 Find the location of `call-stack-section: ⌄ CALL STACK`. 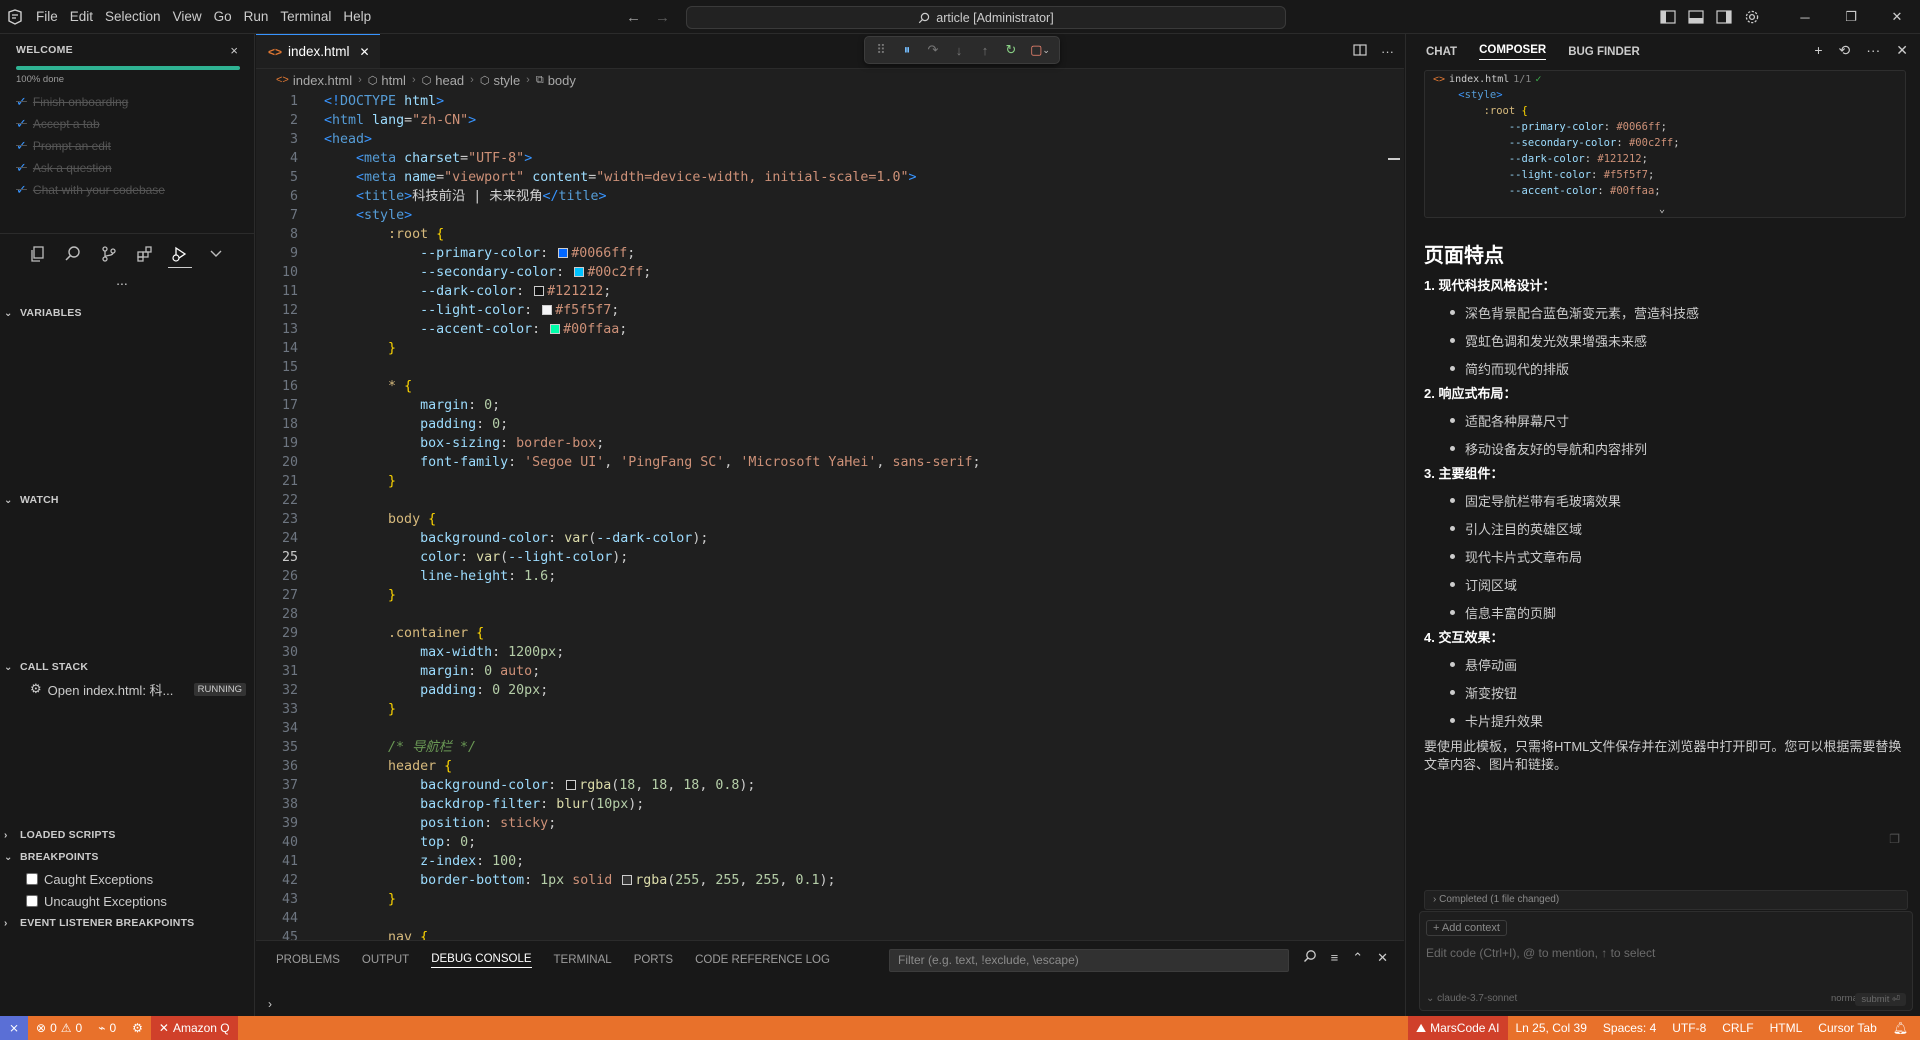

call-stack-section: ⌄ CALL STACK is located at coordinates (127, 667).